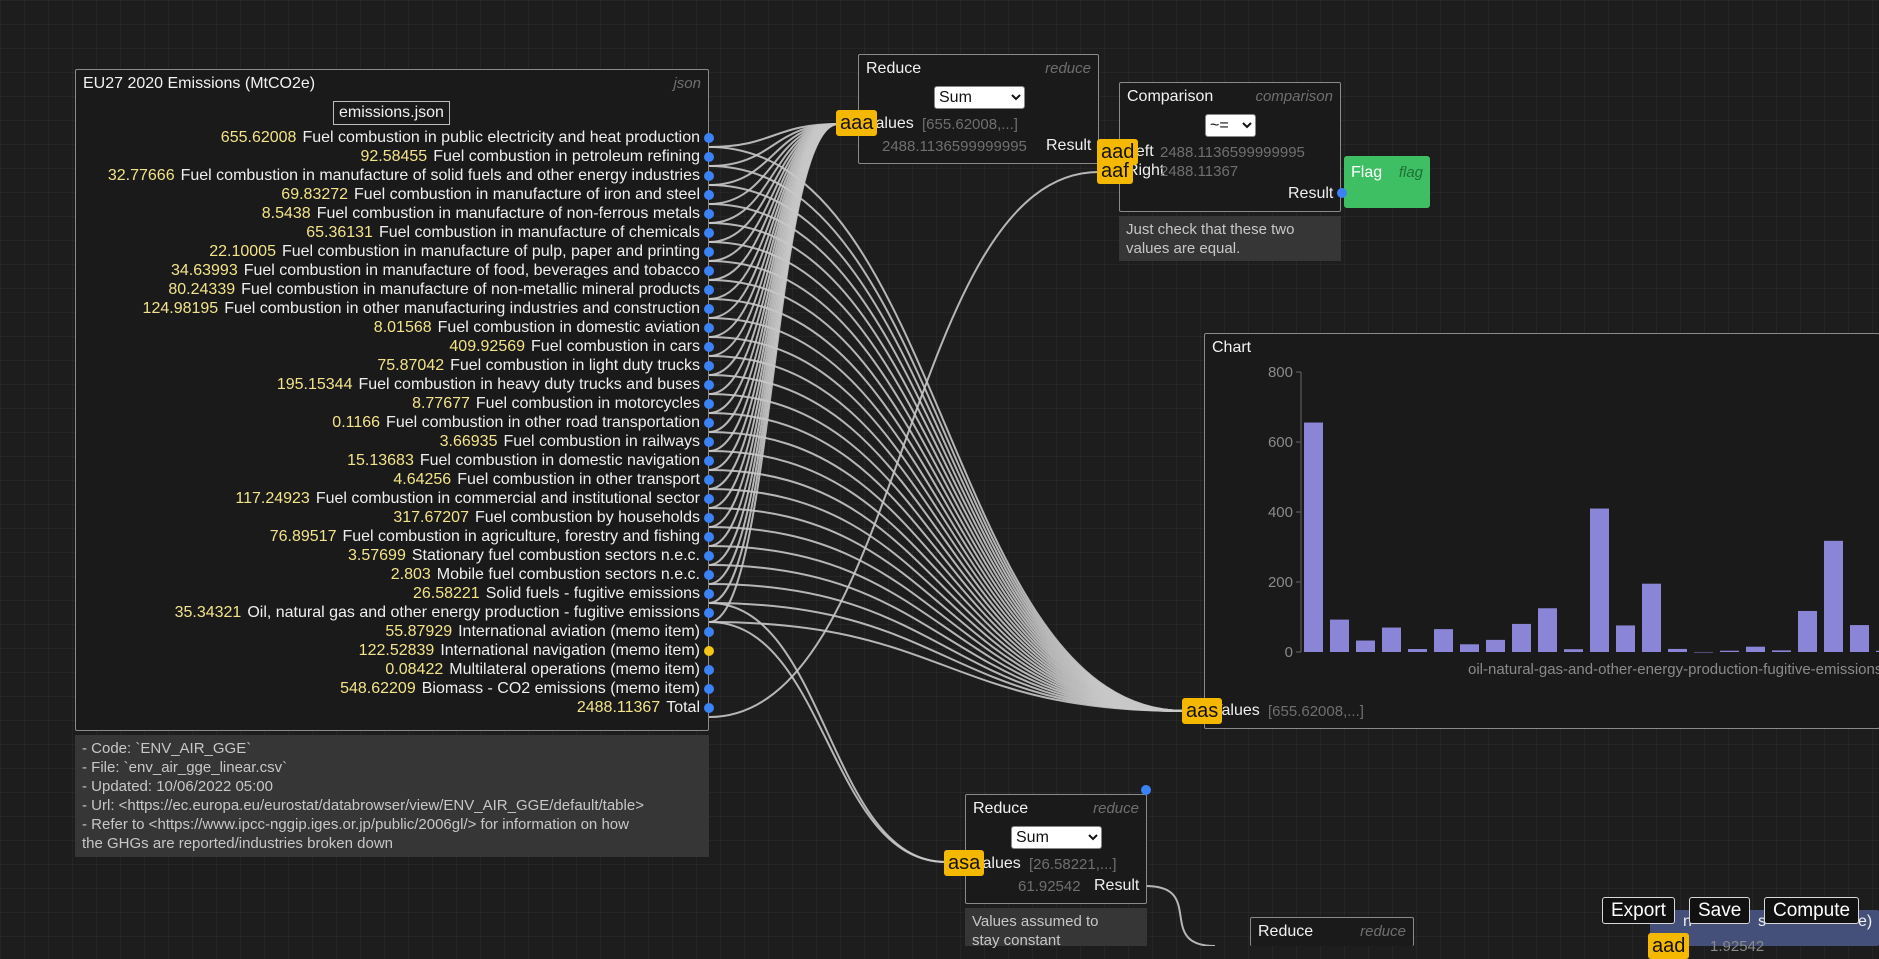 The height and width of the screenshot is (959, 1879). I want to click on hidden-node-badge: aad, so click(1669, 946).